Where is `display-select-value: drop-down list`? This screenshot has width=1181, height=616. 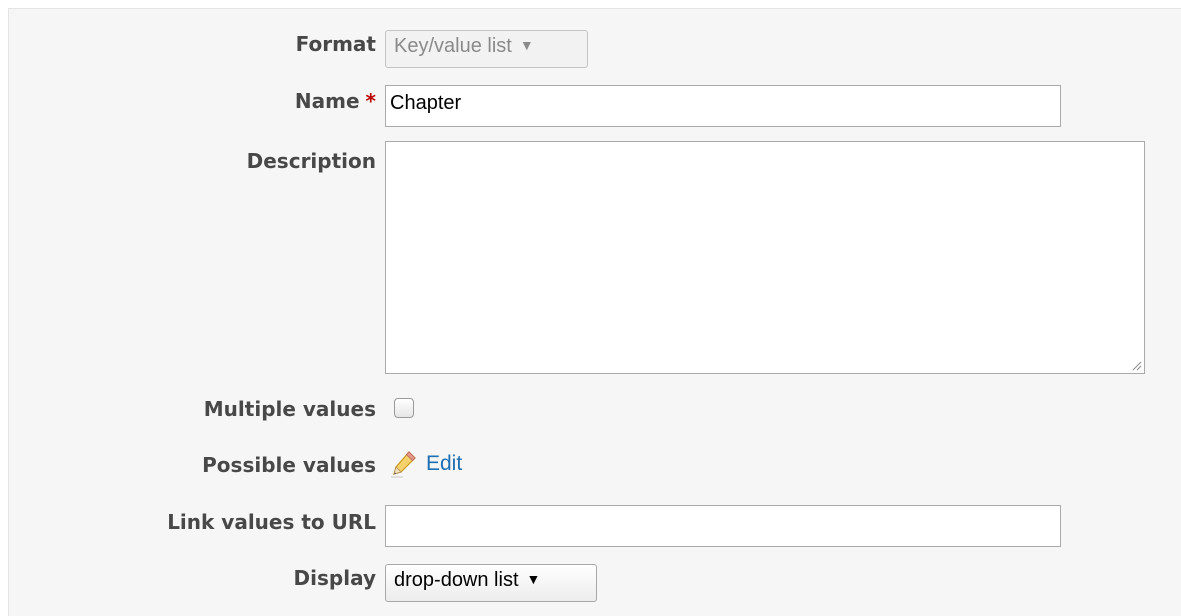 display-select-value: drop-down list is located at coordinates (456, 580).